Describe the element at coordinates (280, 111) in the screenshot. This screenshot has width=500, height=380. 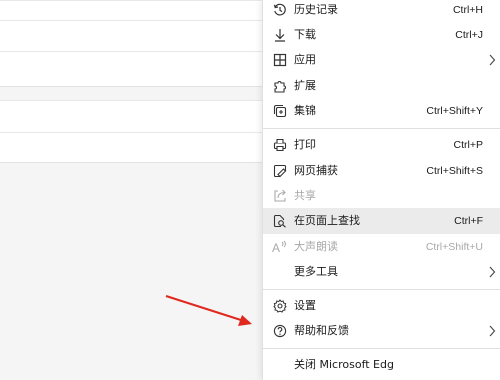
I see `collections-icon` at that location.